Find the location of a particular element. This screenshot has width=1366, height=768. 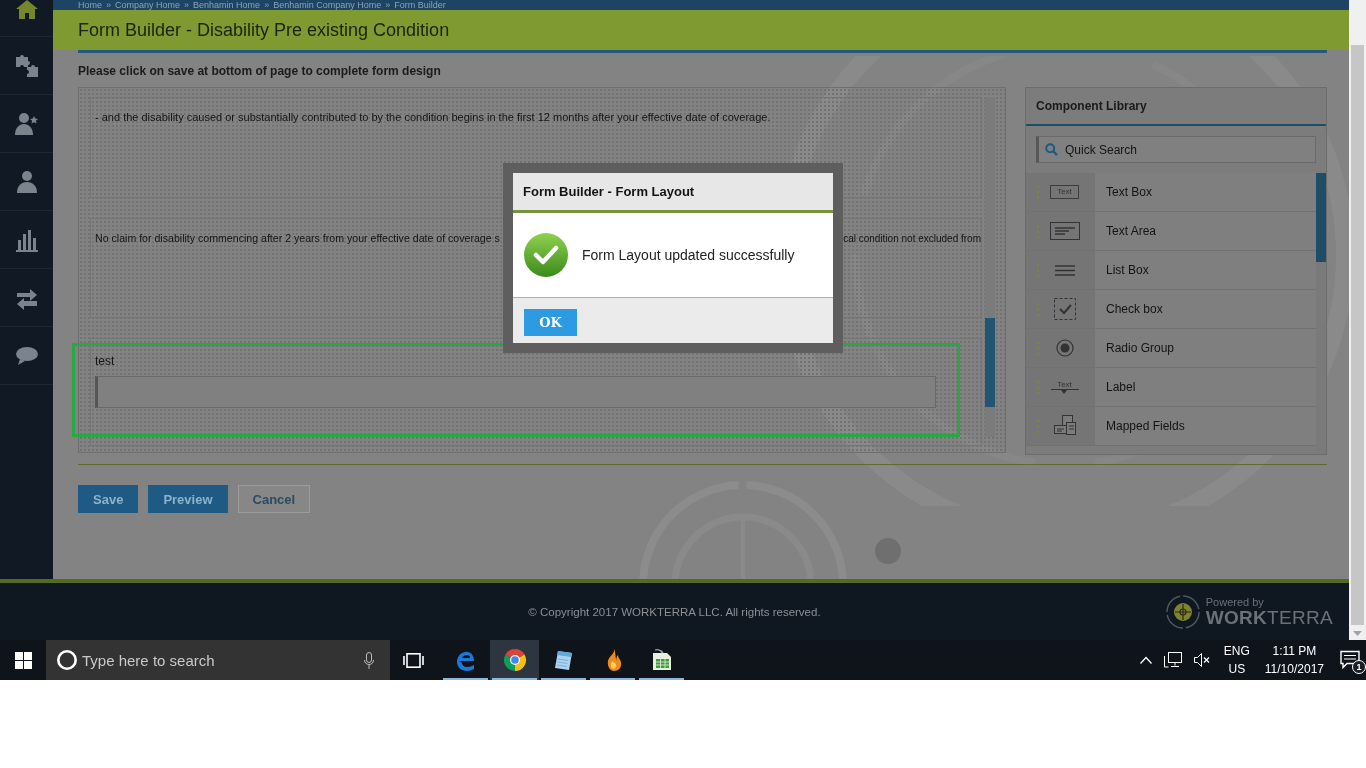

chrome-icon is located at coordinates (514, 660).